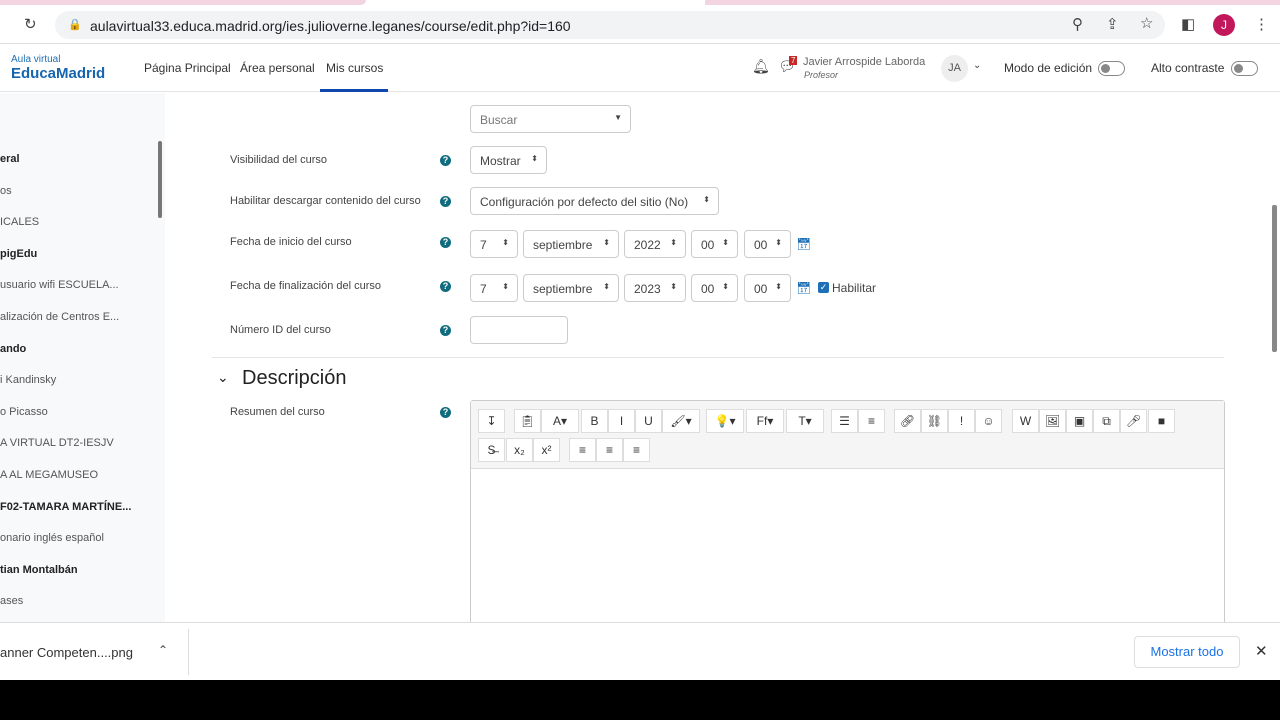  Describe the element at coordinates (1274, 278) in the screenshot. I see `page-scrollbar` at that location.